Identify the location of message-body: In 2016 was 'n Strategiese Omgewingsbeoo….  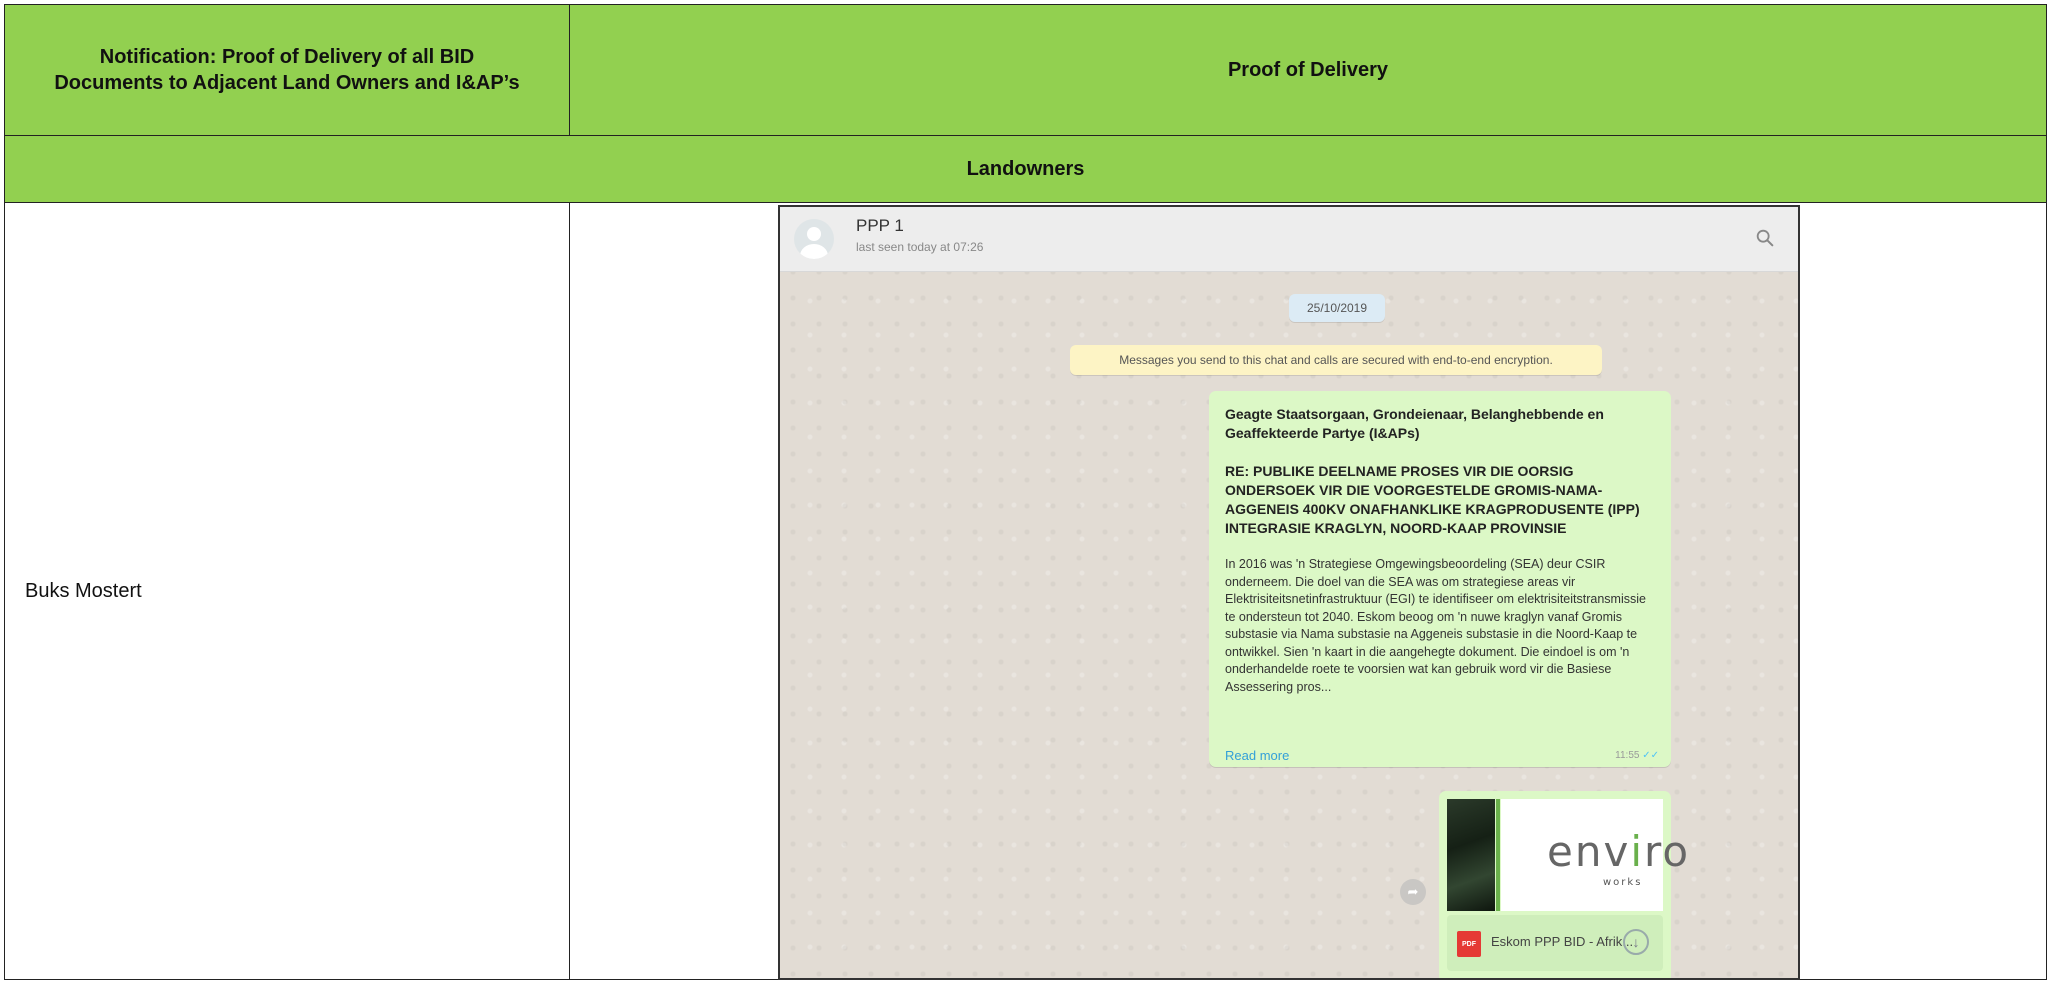
(1435, 625).